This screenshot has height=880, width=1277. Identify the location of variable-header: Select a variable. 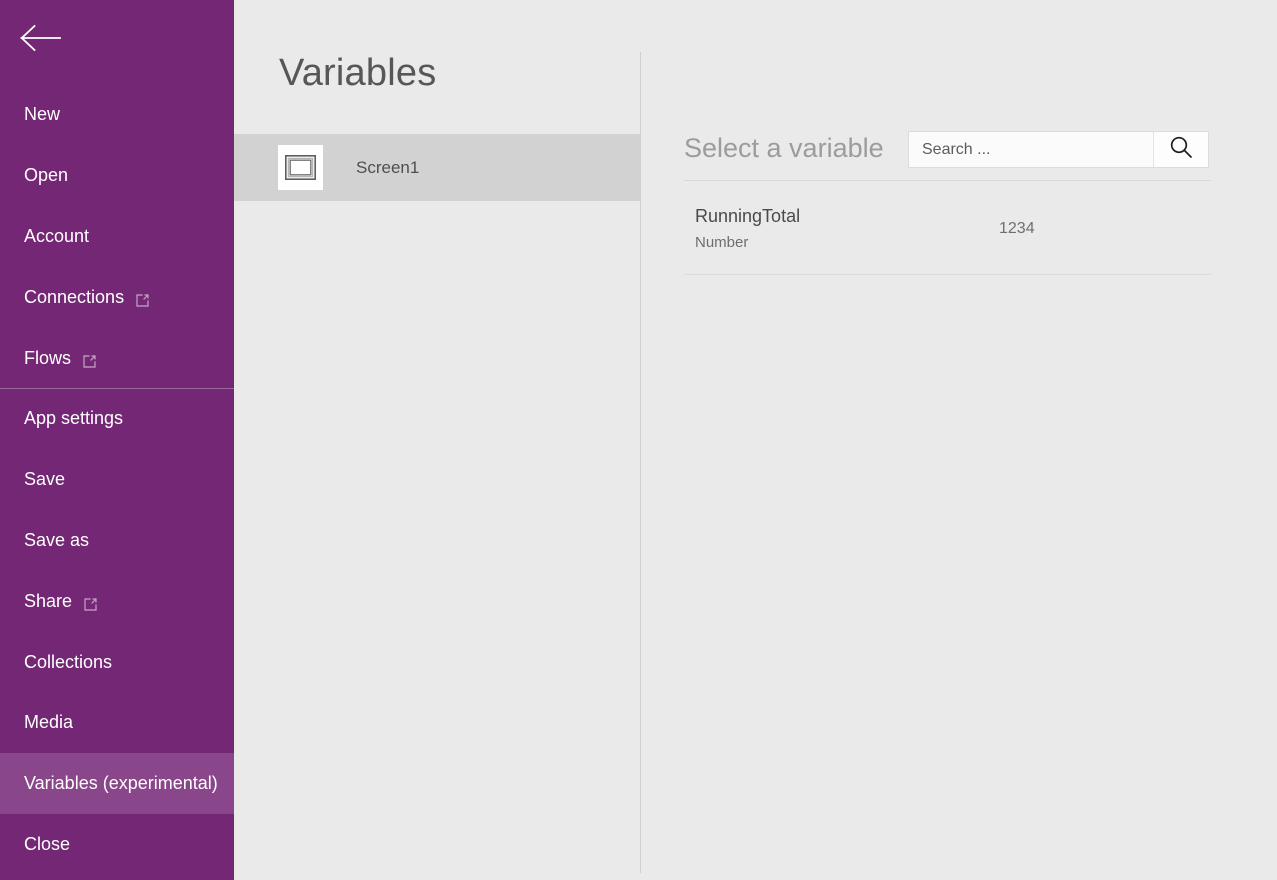
(947, 156).